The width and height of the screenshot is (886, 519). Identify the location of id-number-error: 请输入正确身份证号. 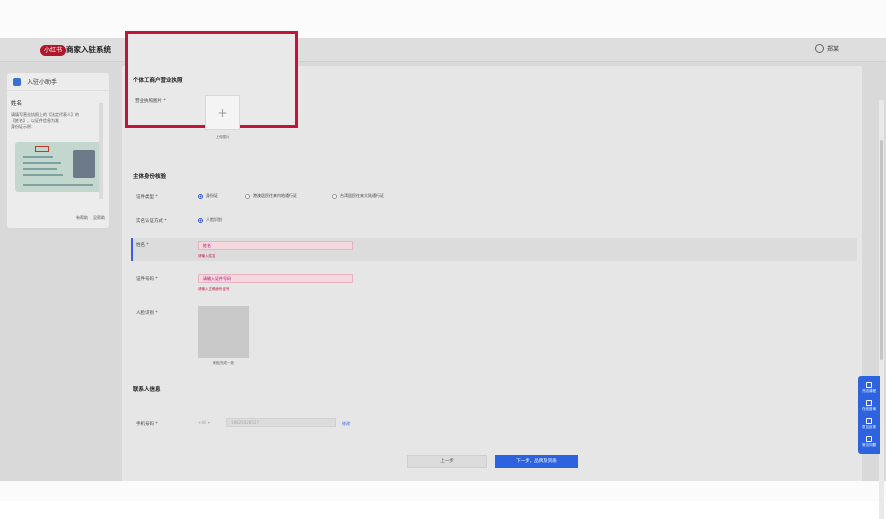
(214, 289).